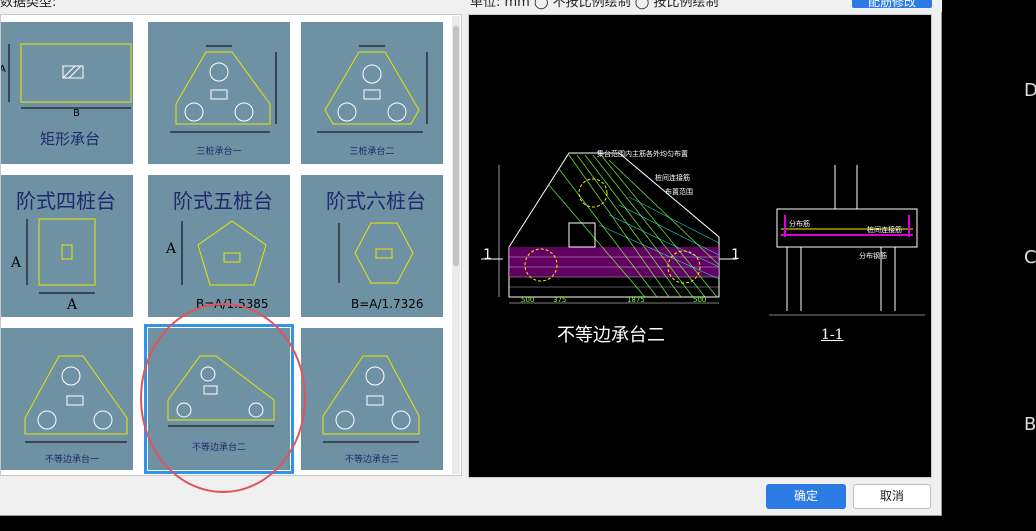  I want to click on ok-button: 确定, so click(806, 496).